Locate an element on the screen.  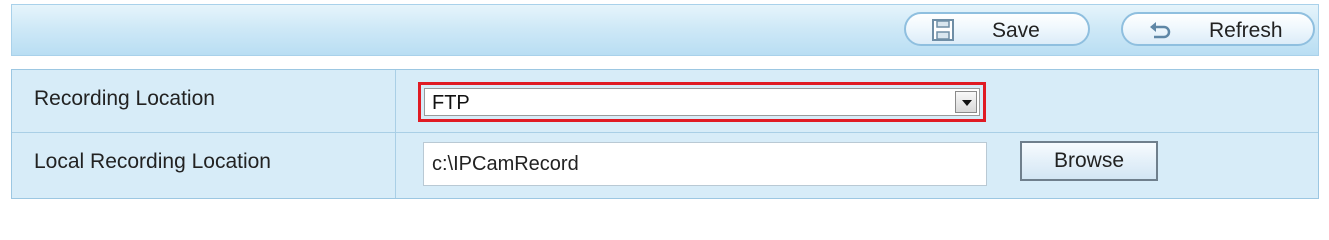
chevron-down-icon is located at coordinates (966, 102).